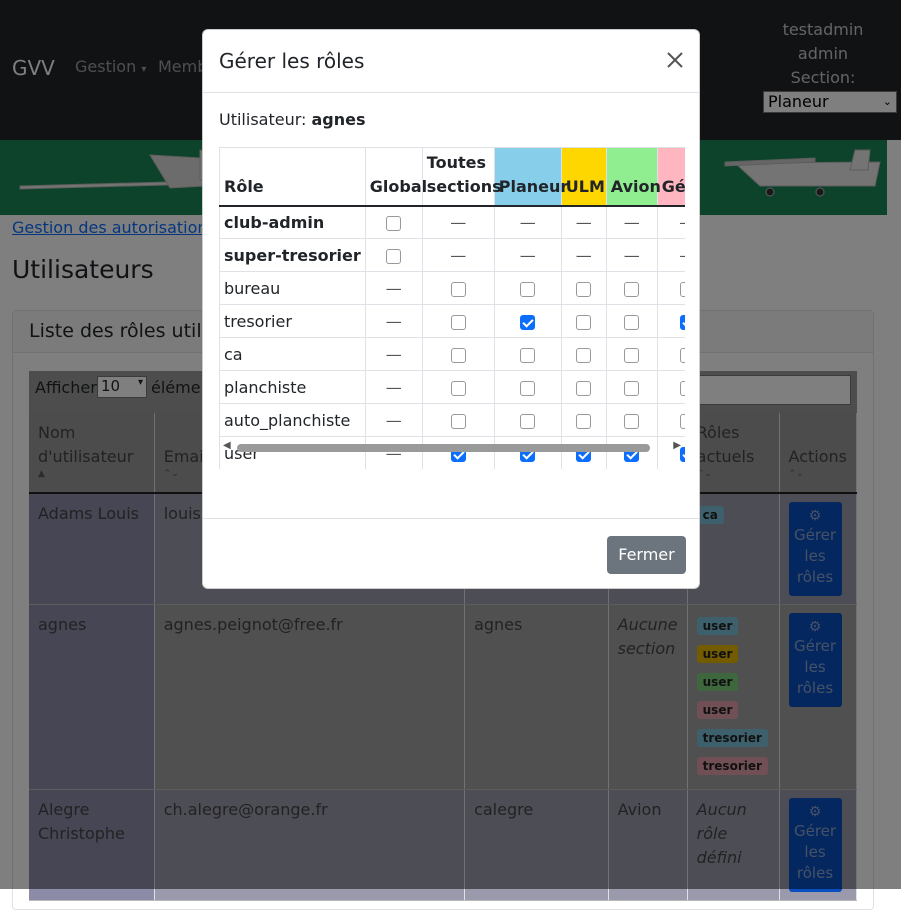 The height and width of the screenshot is (910, 901). What do you see at coordinates (292, 387) in the screenshot?
I see `role-name-cell: planchiste` at bounding box center [292, 387].